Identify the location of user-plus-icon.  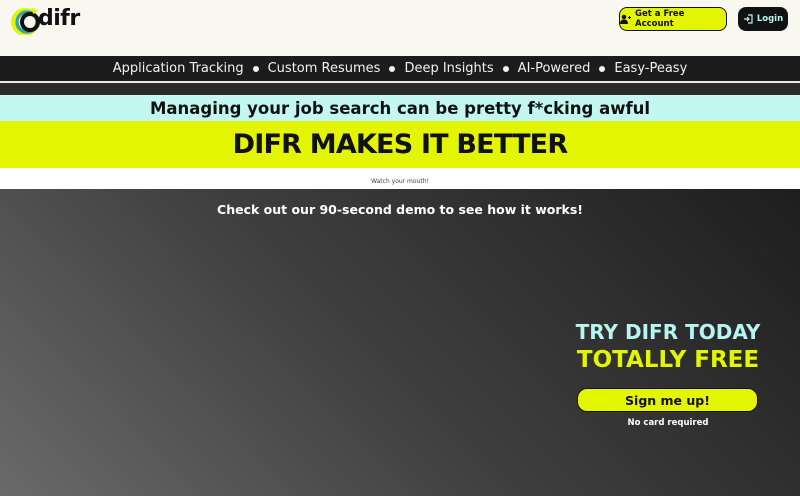
(625, 19).